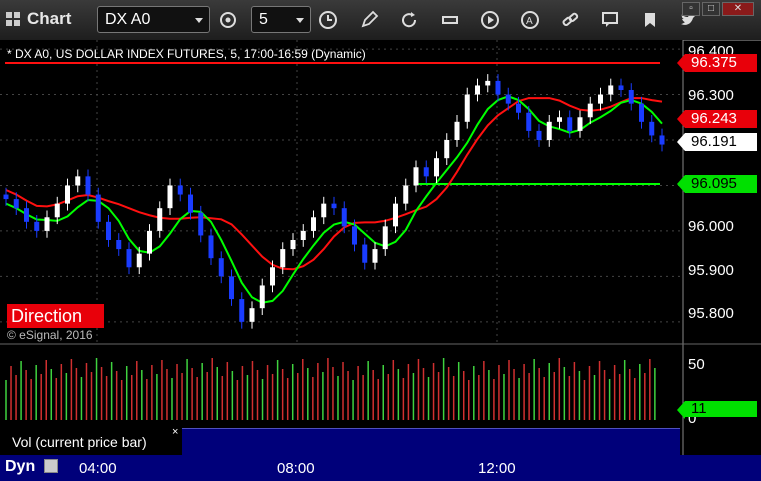 The image size is (761, 481). What do you see at coordinates (570, 20) in the screenshot?
I see `link-icon` at bounding box center [570, 20].